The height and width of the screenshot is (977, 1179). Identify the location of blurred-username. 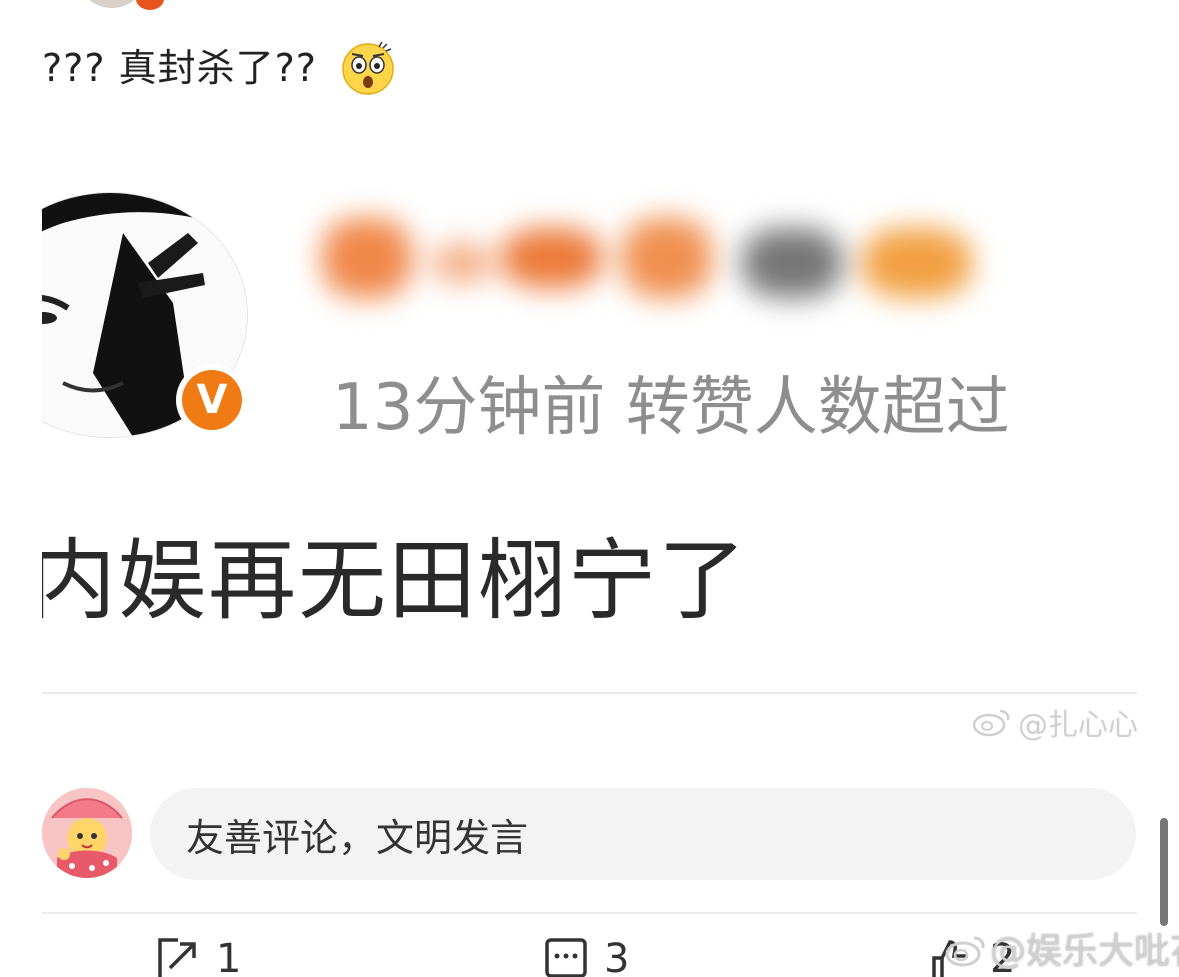
(662, 258).